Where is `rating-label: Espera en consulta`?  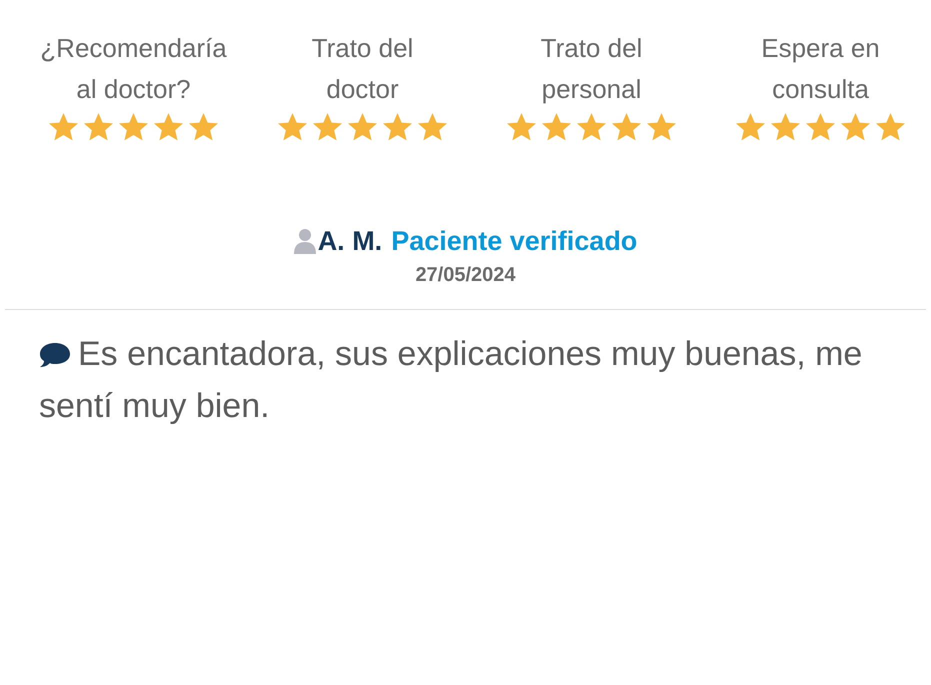
rating-label: Espera en consulta is located at coordinates (820, 69).